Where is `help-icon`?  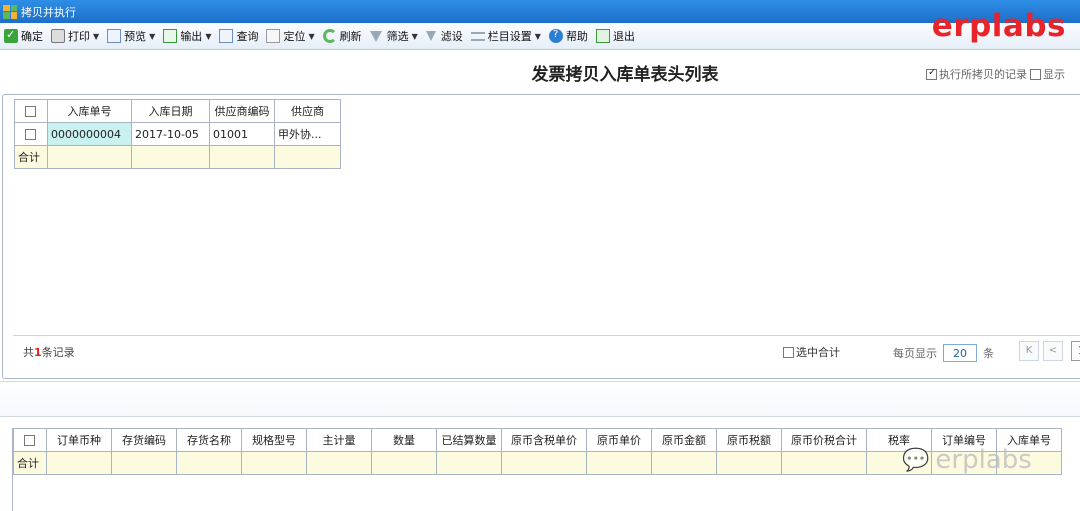 help-icon is located at coordinates (555, 36).